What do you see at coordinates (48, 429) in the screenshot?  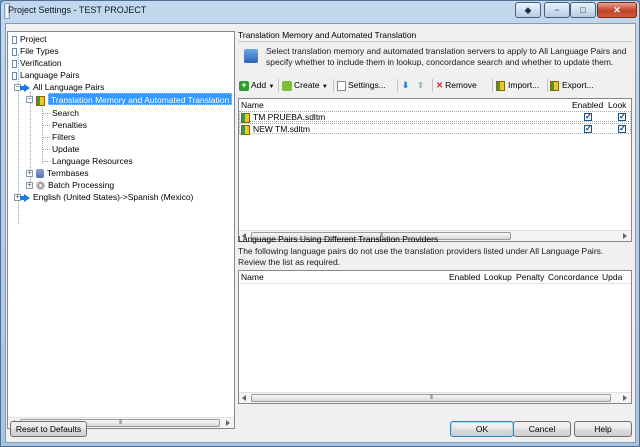 I see `reset-to-defaults-button: Reset to Defaults` at bounding box center [48, 429].